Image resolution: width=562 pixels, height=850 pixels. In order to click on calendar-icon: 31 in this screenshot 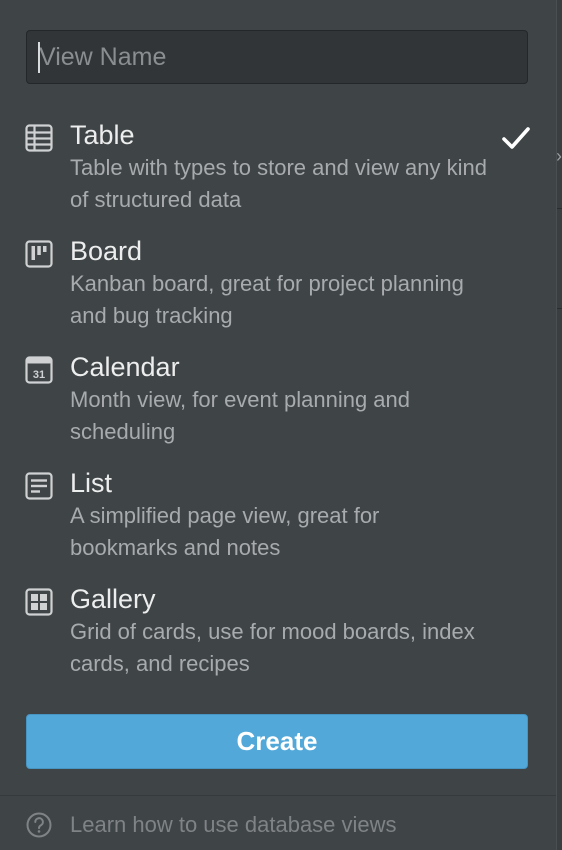, I will do `click(39, 370)`.